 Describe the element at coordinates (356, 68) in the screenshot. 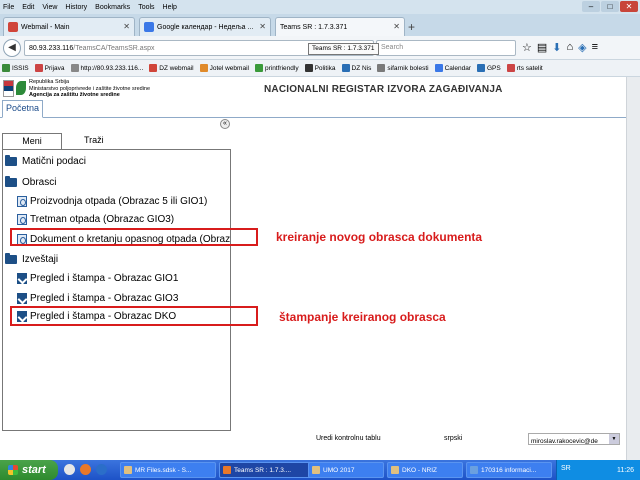

I see `bookmark-dz-nis: DZ Nis` at that location.